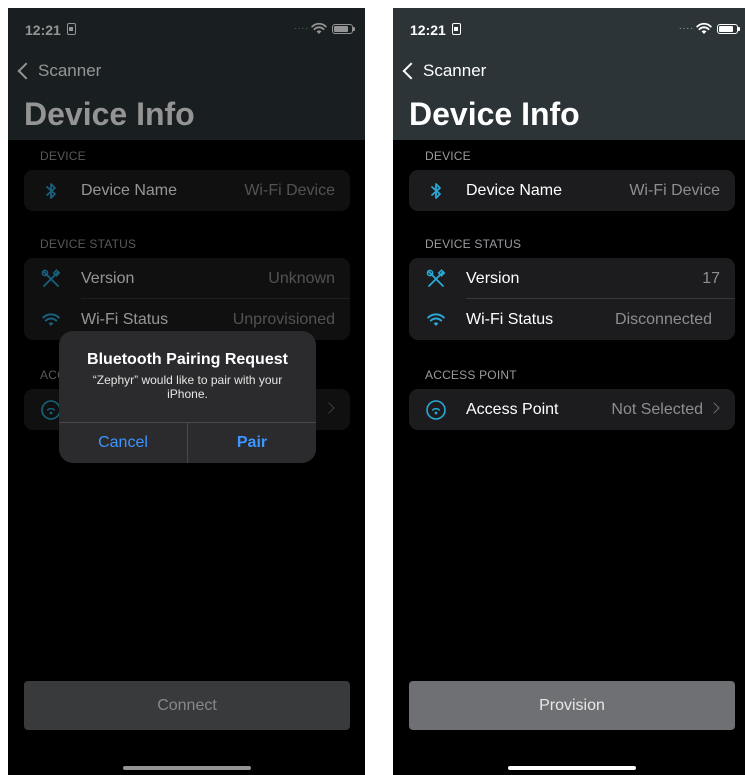 This screenshot has height=775, width=745. What do you see at coordinates (473, 244) in the screenshot?
I see `section-header-device-status: DEVICE STATUS` at bounding box center [473, 244].